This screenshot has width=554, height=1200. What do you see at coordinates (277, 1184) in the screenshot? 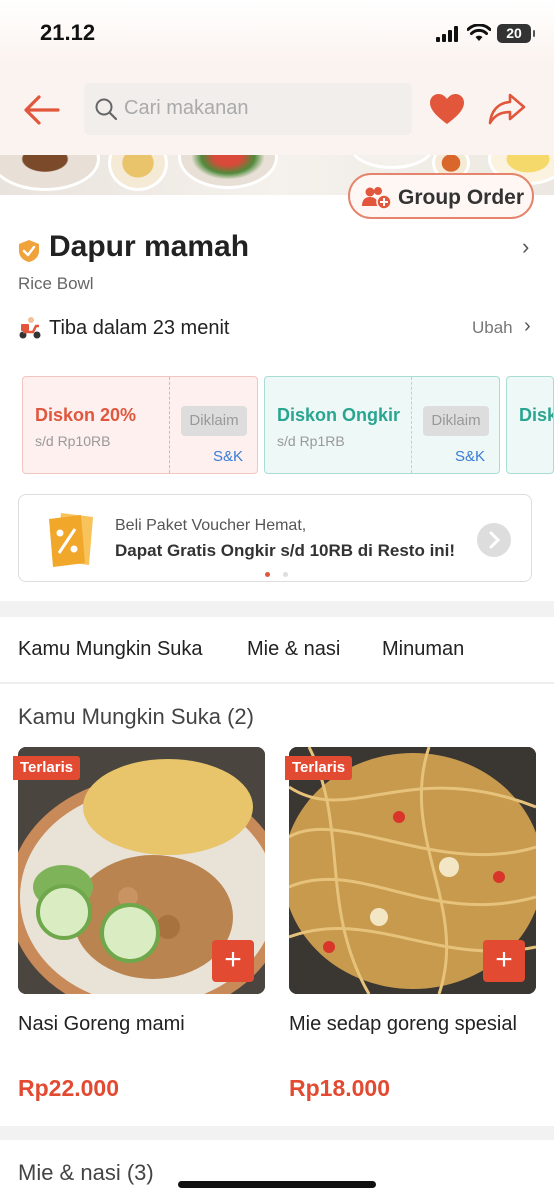
I see `home-indicator` at bounding box center [277, 1184].